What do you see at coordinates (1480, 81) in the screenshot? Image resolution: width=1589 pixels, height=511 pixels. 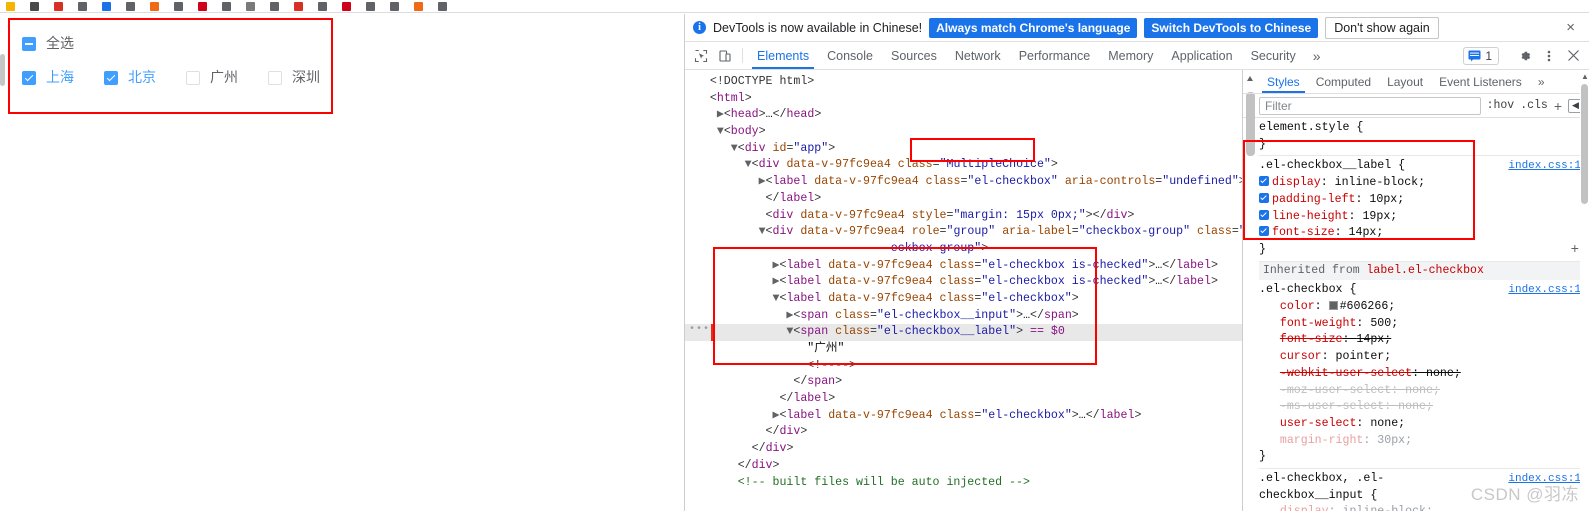 I see `styles-tab-event-listeners: Event Listeners` at bounding box center [1480, 81].